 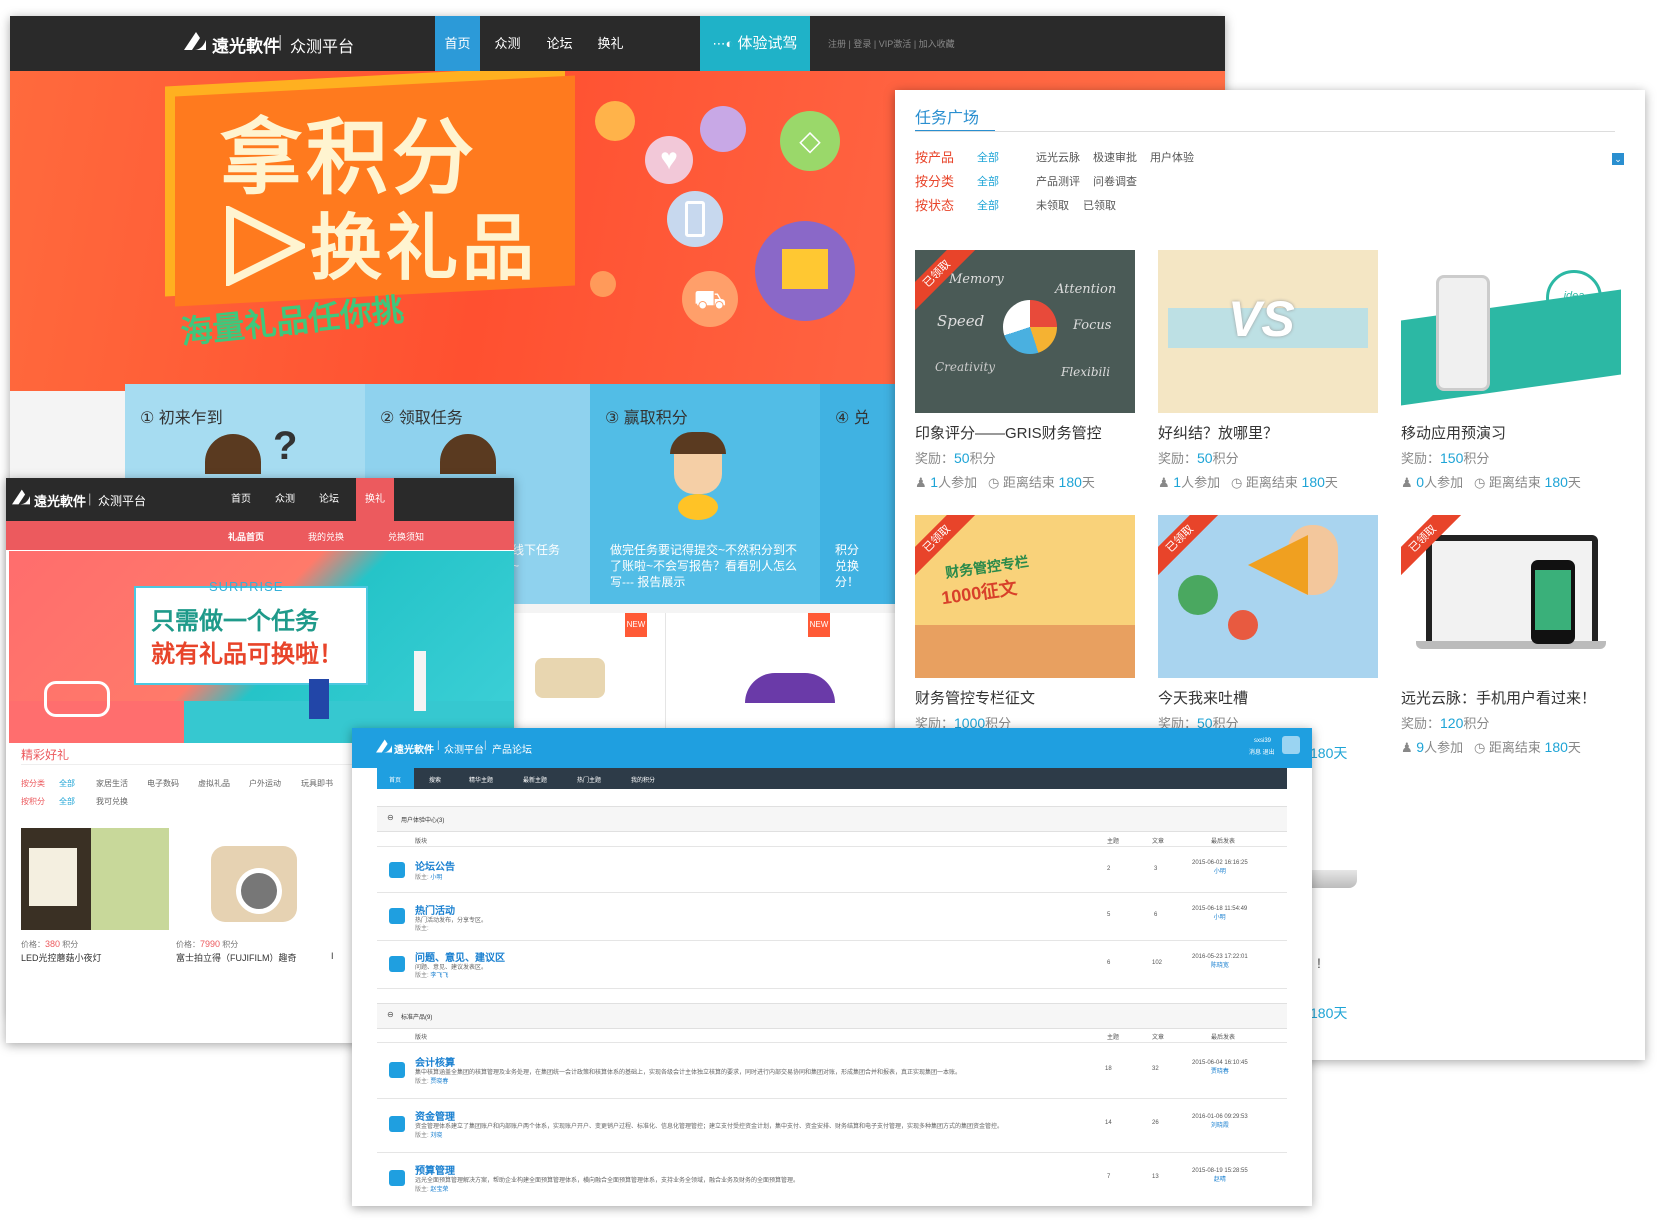 I want to click on filter-label: 按状态, so click(x=935, y=205).